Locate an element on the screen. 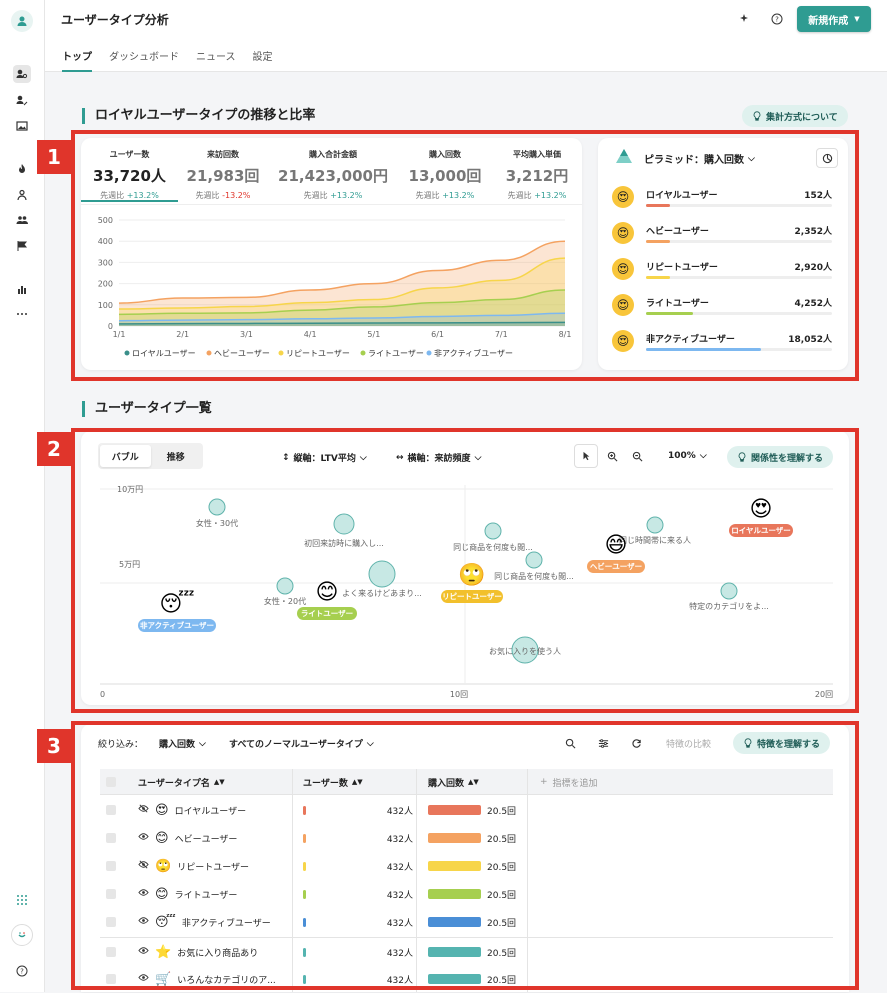 This screenshot has height=993, width=887. brand-logo-icon is located at coordinates (22, 935).